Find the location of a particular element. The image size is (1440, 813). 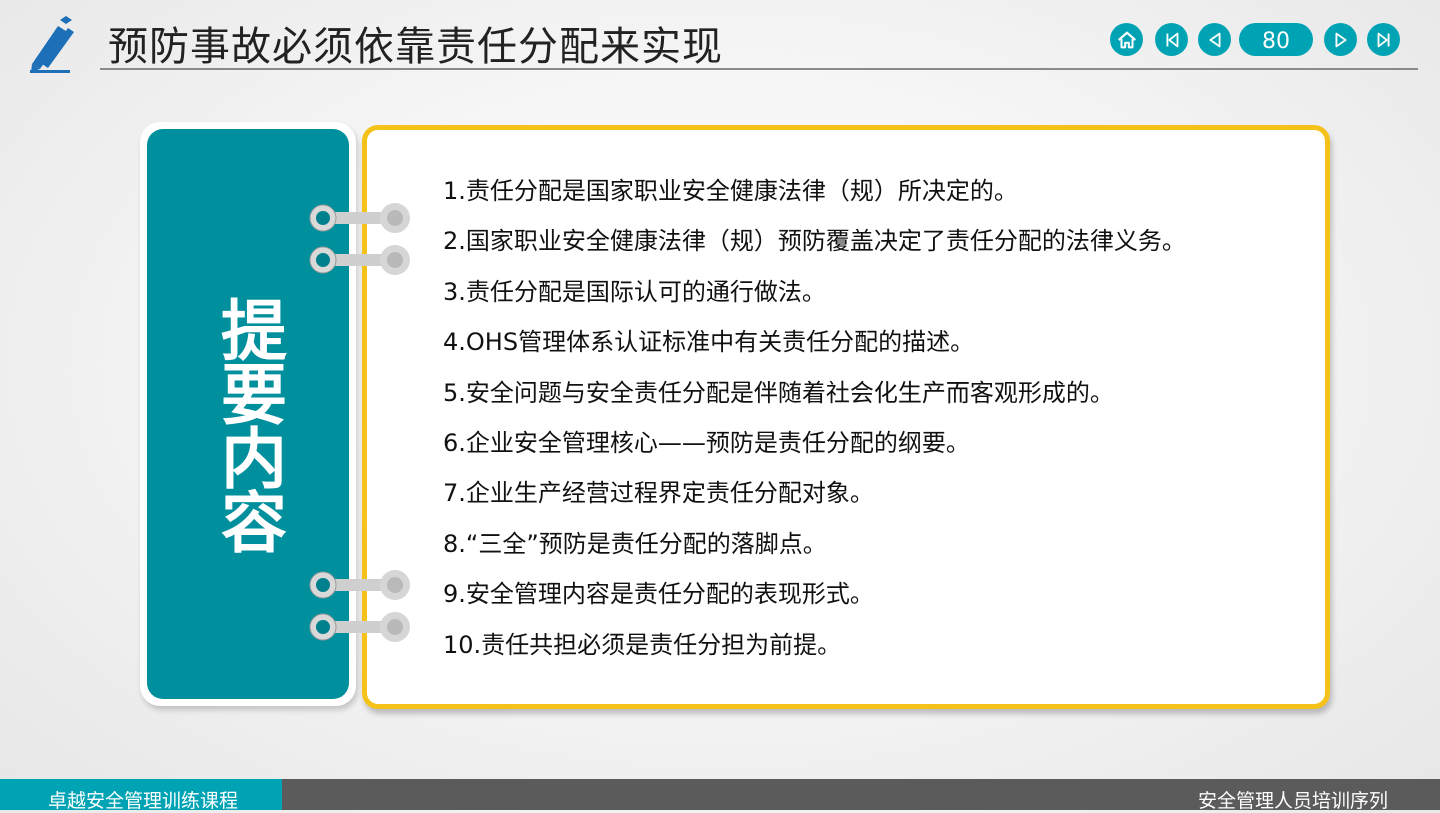

list-item: 5.安全问题与安全责任分配是伴随着社会化生产而客观形成的。 is located at coordinates (778, 392).